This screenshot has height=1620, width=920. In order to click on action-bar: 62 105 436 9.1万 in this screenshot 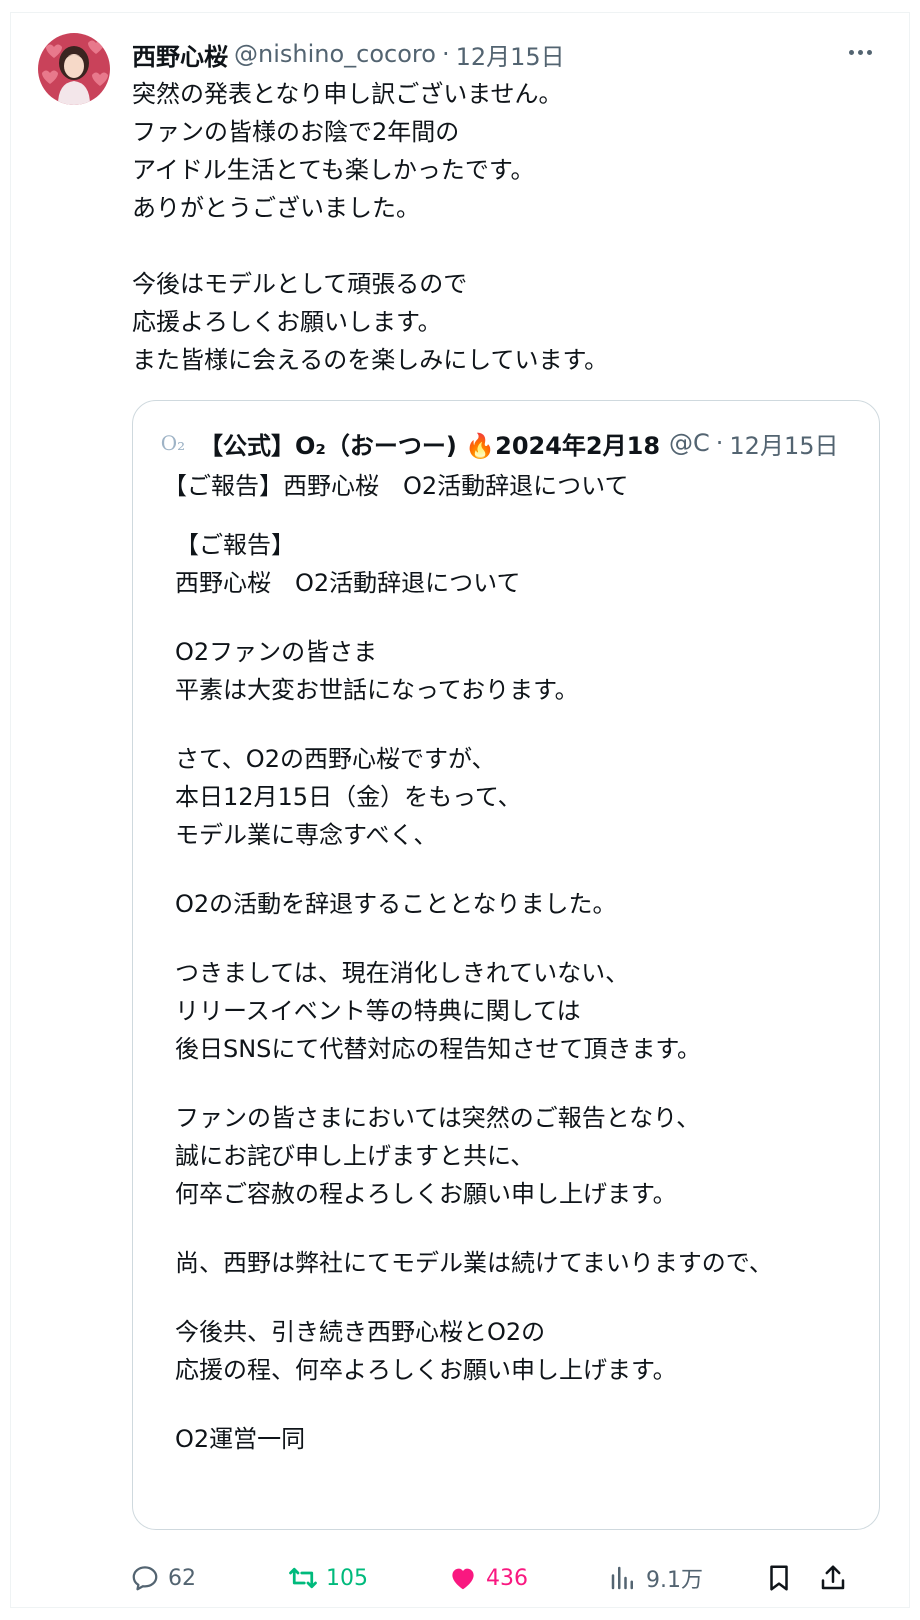, I will do `click(510, 1578)`.